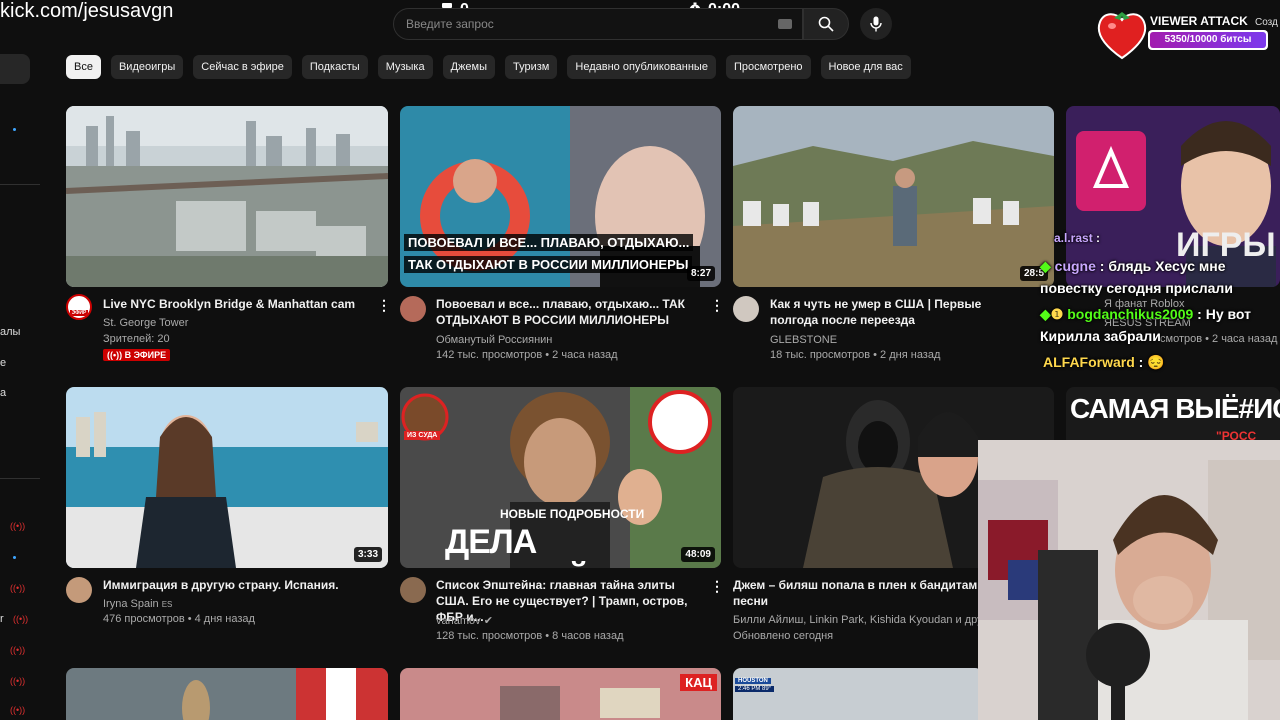 The width and height of the screenshot is (1280, 720). What do you see at coordinates (242, 67) in the screenshot?
I see `chip-live: Сейчас в эфире` at bounding box center [242, 67].